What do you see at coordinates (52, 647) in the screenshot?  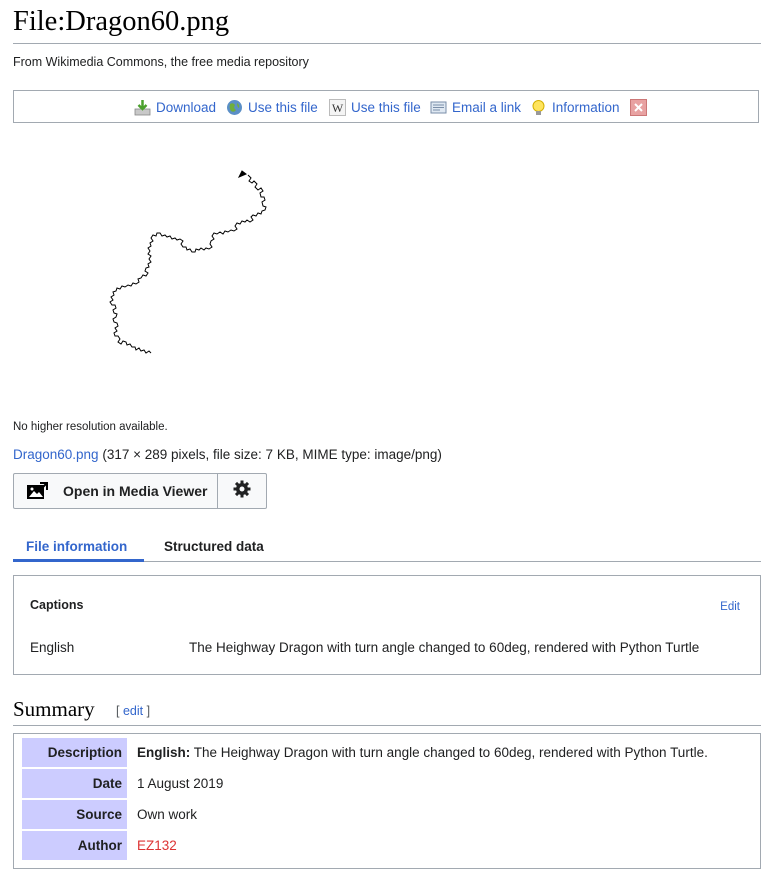 I see `caption-language: English` at bounding box center [52, 647].